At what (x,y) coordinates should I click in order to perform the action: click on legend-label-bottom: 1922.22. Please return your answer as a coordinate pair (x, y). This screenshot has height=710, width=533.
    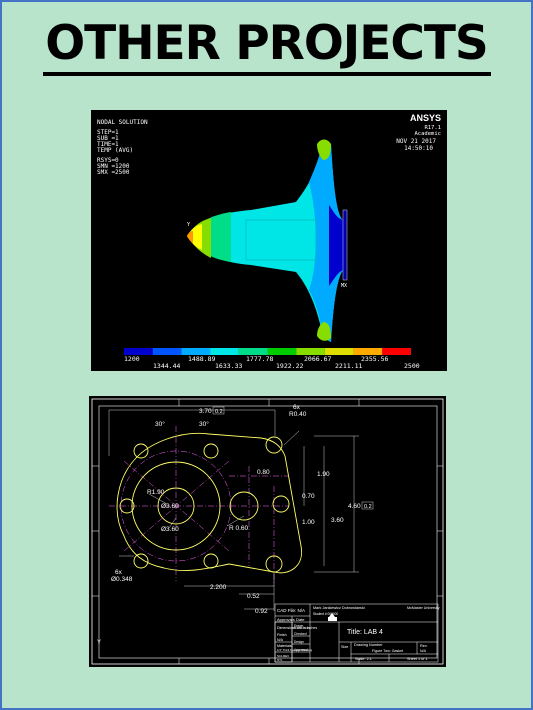
    Looking at the image, I should click on (289, 366).